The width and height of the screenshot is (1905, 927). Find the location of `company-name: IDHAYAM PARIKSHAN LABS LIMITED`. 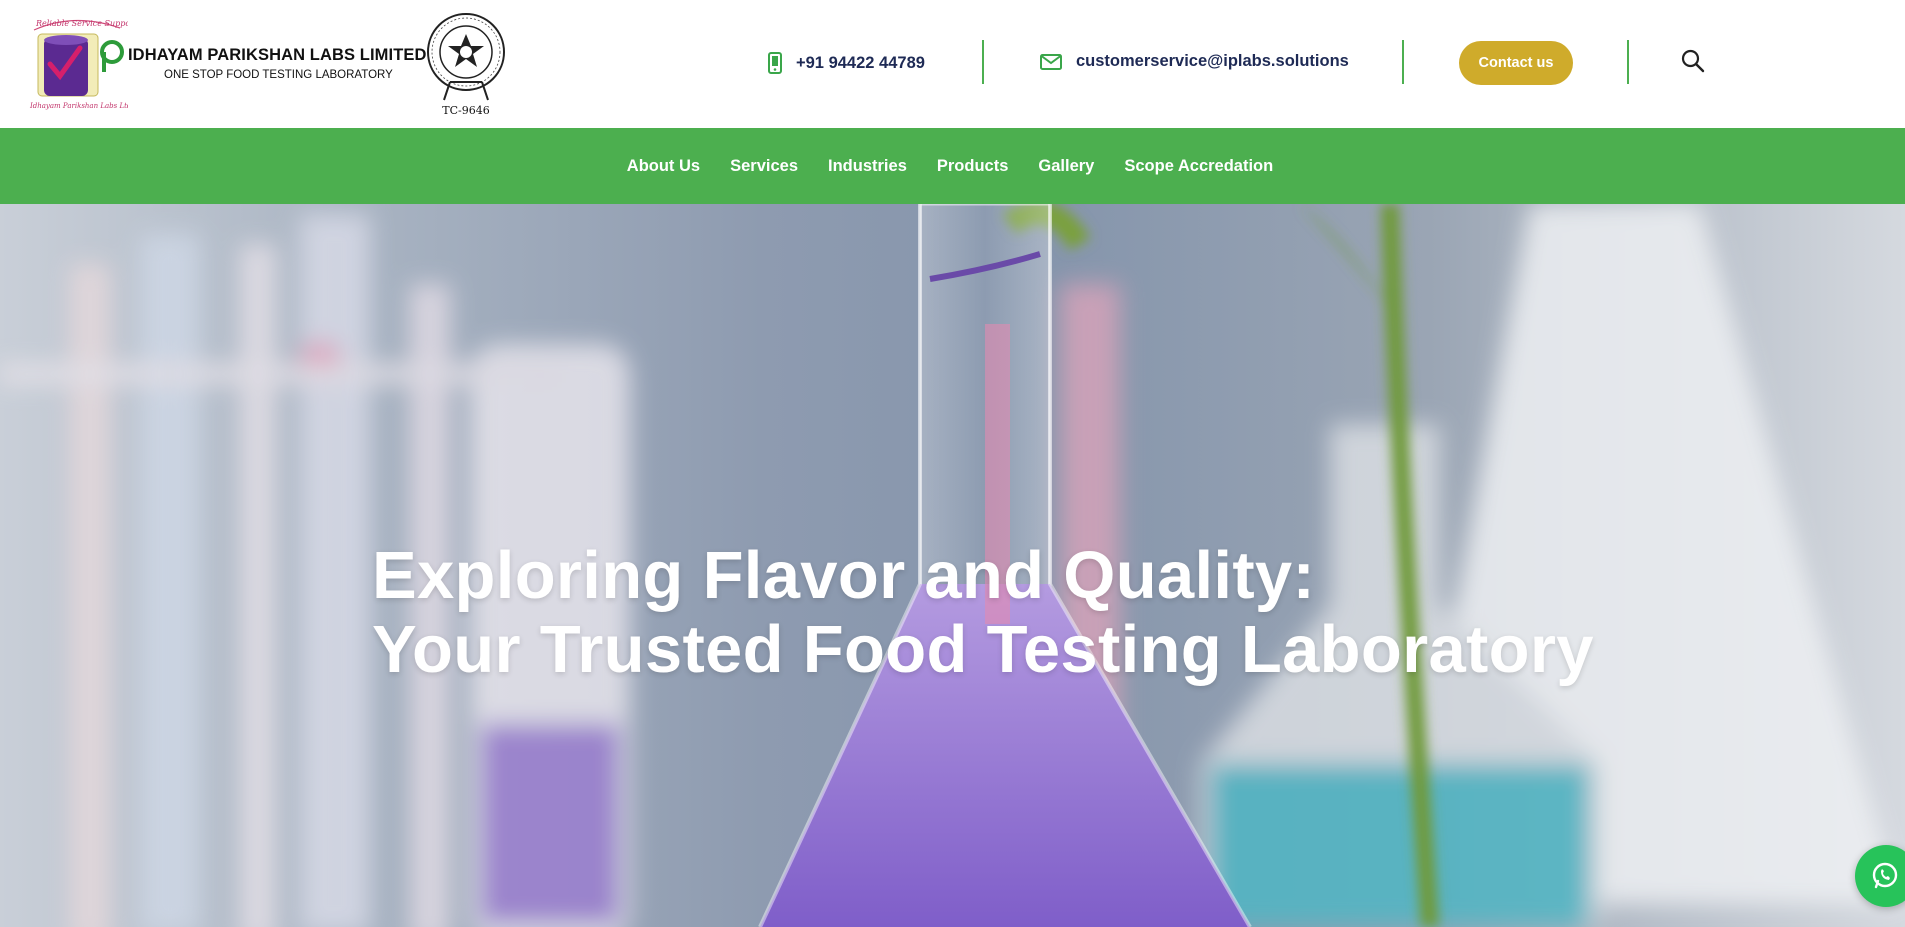

company-name: IDHAYAM PARIKSHAN LABS LIMITED is located at coordinates (277, 55).